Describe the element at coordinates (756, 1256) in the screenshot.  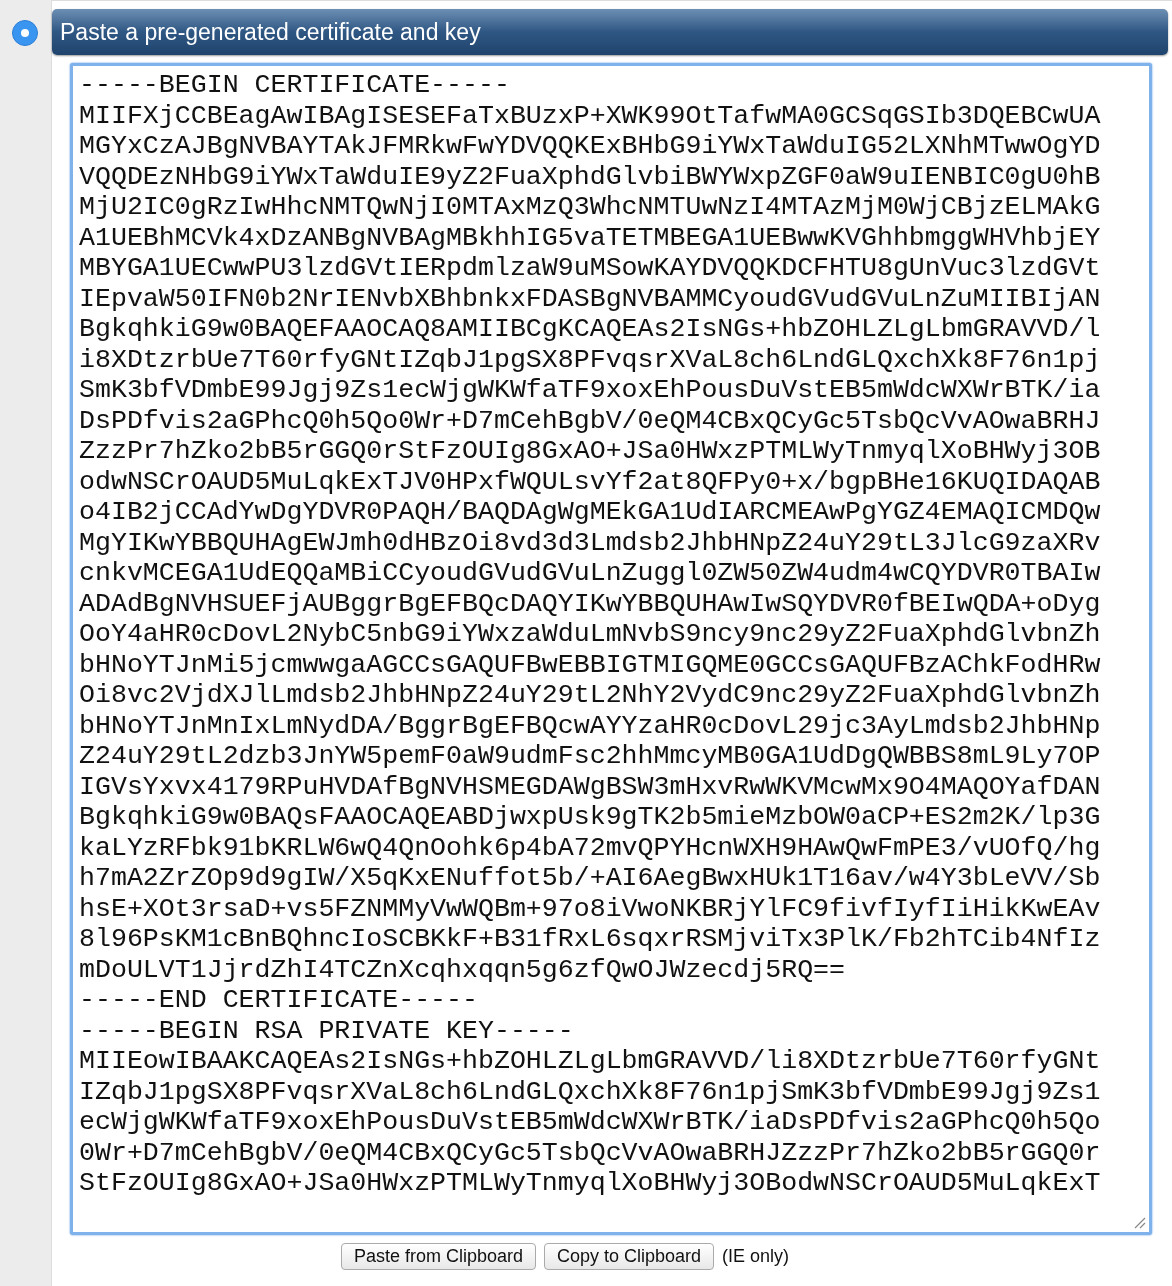
I see `note-text: (IE only)` at that location.